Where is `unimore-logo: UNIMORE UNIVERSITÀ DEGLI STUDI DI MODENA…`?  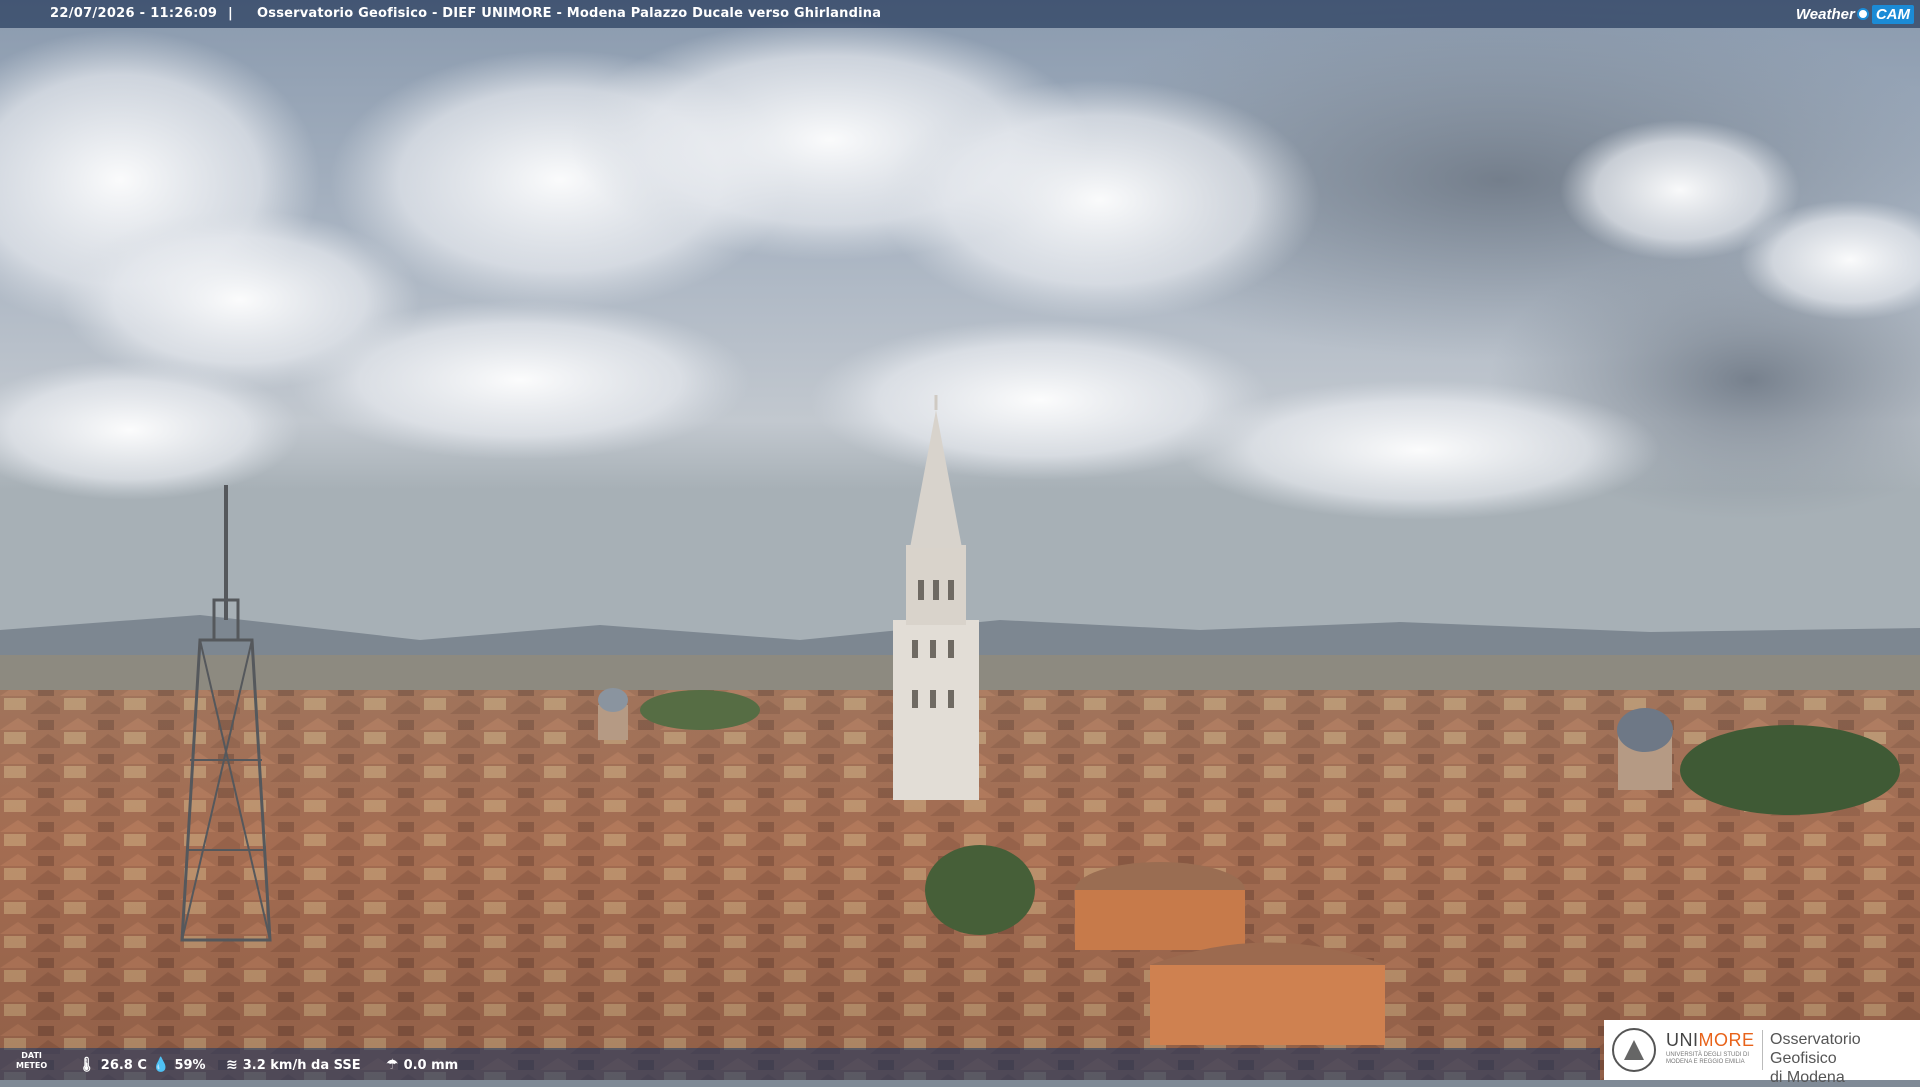
unimore-logo: UNIMORE UNIVERSITÀ DEGLI STUDI DI MODENA… is located at coordinates (1762, 1053).